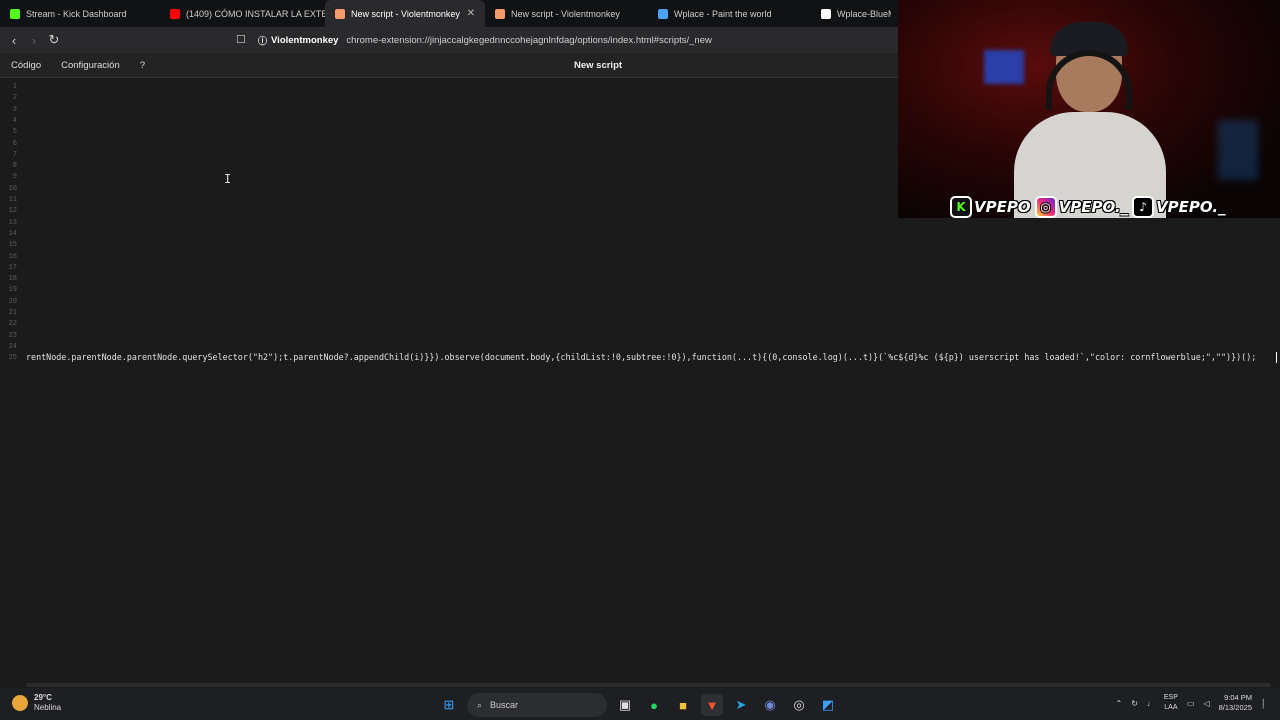  Describe the element at coordinates (12, 256) in the screenshot. I see `line-number: 16` at that location.